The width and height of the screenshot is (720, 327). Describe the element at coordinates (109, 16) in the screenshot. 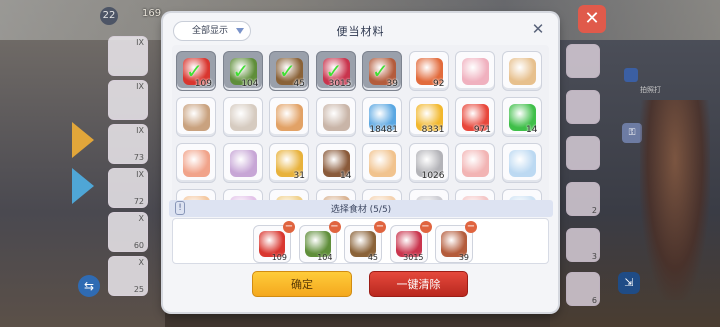

I see `player-level-badge: 22` at that location.